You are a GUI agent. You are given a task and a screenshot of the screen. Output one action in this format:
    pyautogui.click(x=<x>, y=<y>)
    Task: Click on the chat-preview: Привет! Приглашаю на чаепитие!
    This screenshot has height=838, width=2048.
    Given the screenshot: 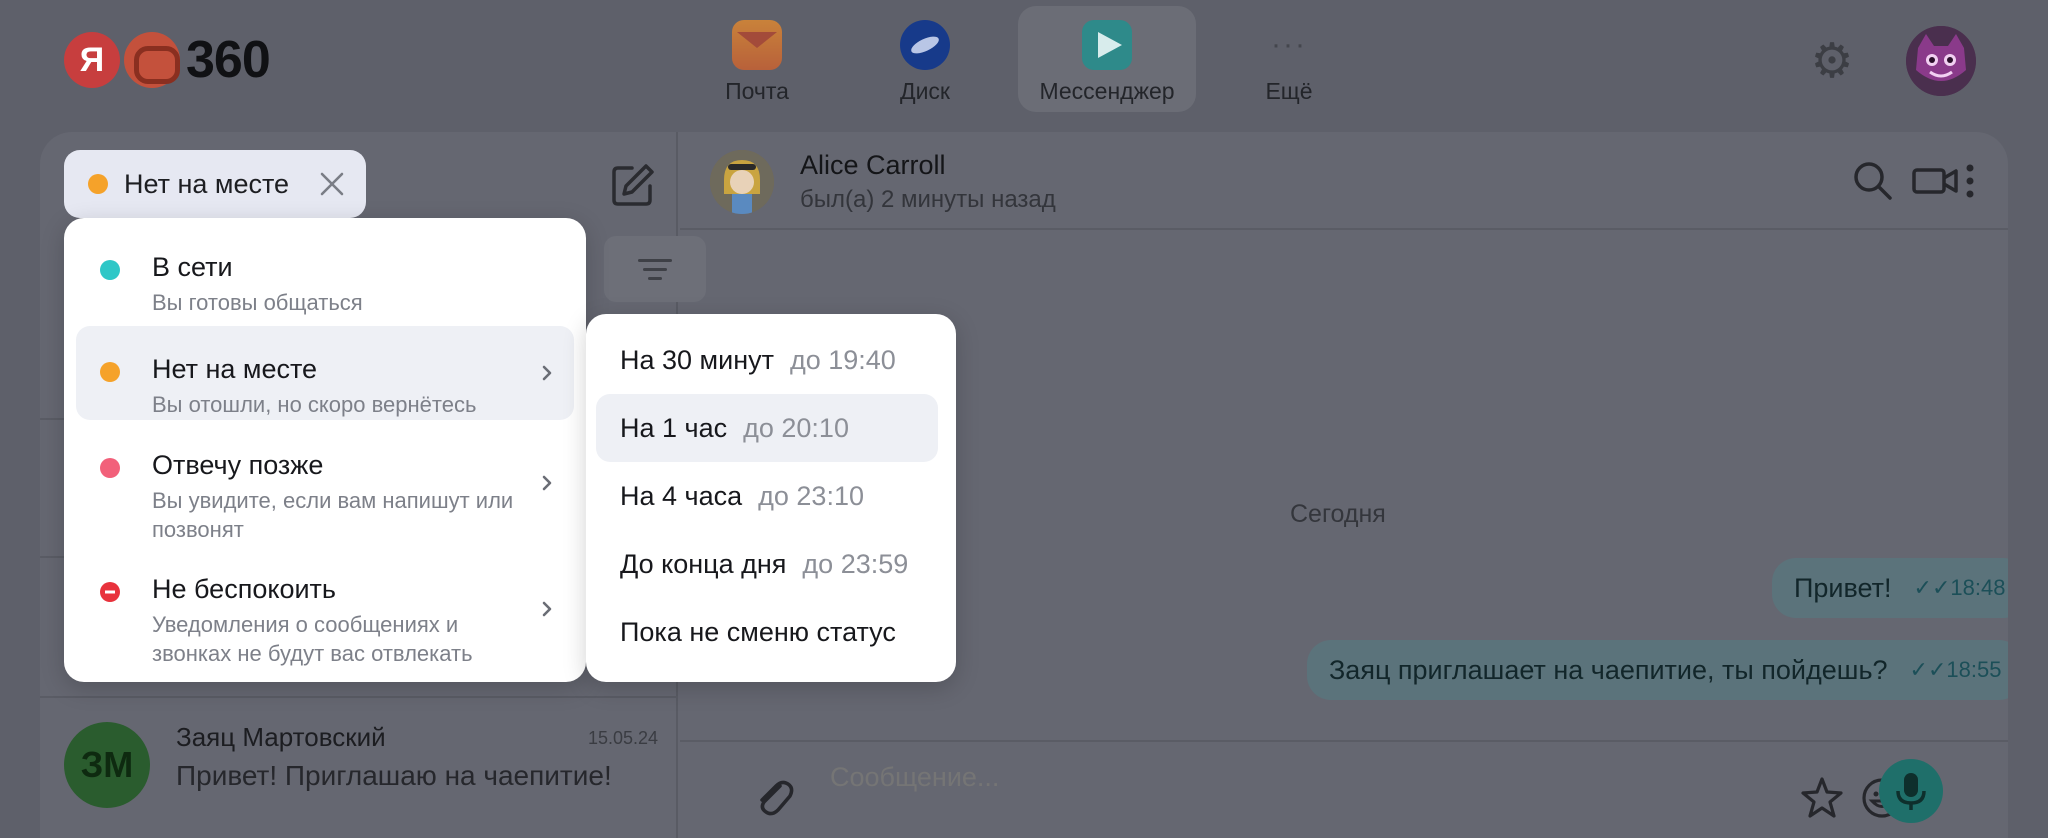 What is the action you would take?
    pyautogui.click(x=394, y=775)
    